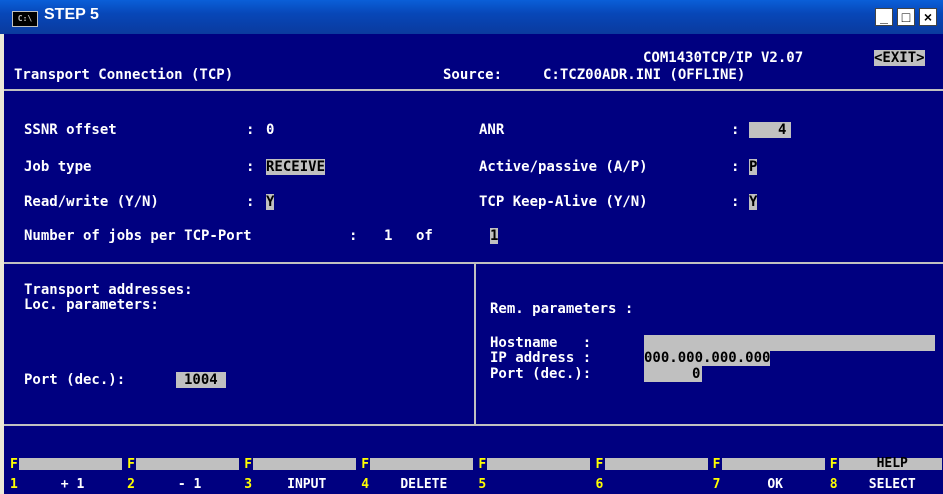 Image resolution: width=943 pixels, height=494 pixels. Describe the element at coordinates (71, 464) in the screenshot. I see `fkey-1-button` at that location.